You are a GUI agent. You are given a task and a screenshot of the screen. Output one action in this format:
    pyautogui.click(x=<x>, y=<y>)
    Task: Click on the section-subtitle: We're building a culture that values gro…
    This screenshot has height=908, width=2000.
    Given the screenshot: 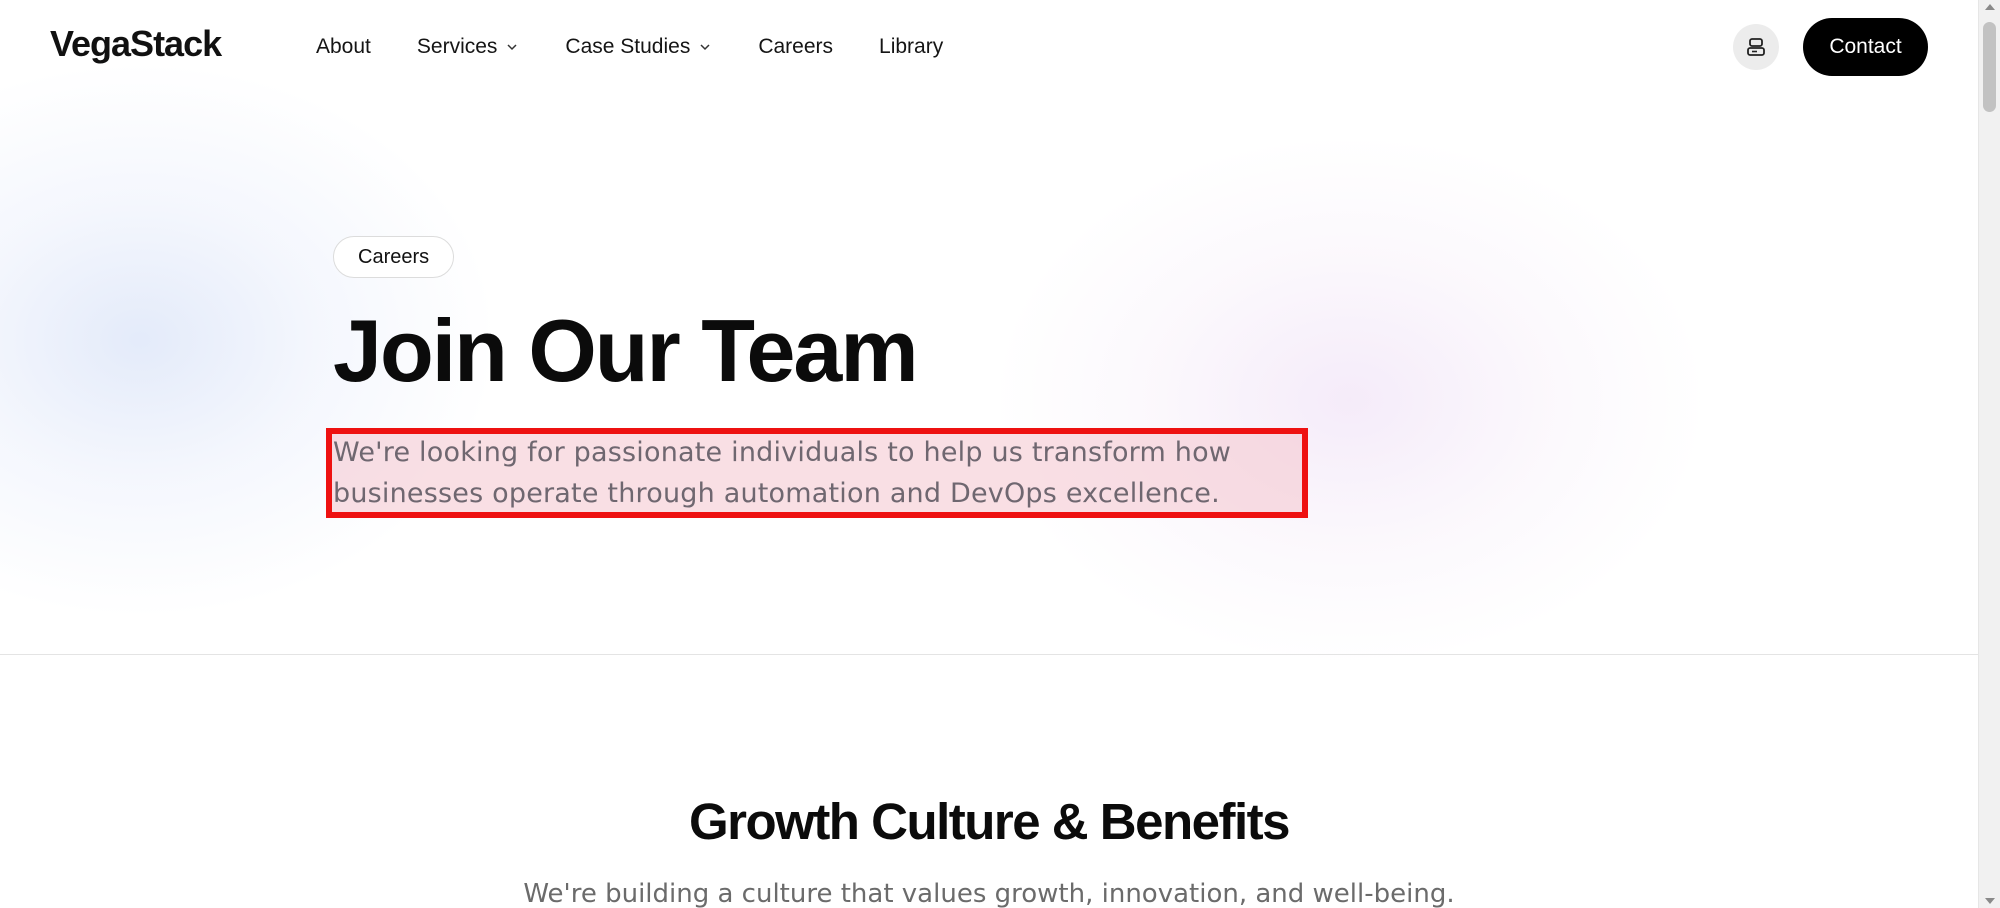 What is the action you would take?
    pyautogui.click(x=989, y=893)
    